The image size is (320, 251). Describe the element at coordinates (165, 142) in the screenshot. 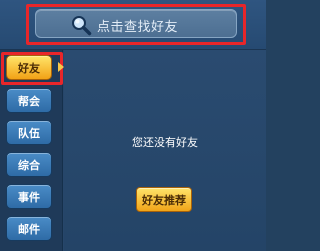

I see `empty-friends-message: 您还没有好友` at that location.